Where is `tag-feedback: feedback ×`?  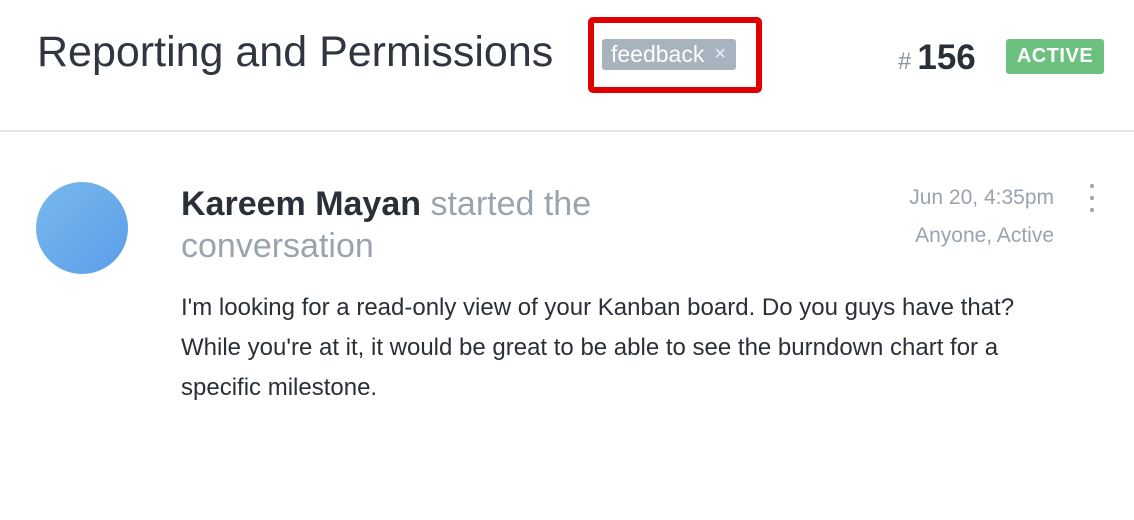 tag-feedback: feedback × is located at coordinates (669, 54).